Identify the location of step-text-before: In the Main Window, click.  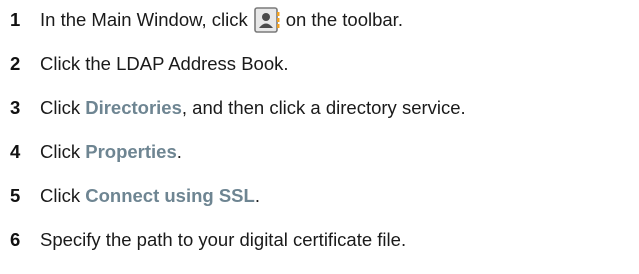
(144, 19).